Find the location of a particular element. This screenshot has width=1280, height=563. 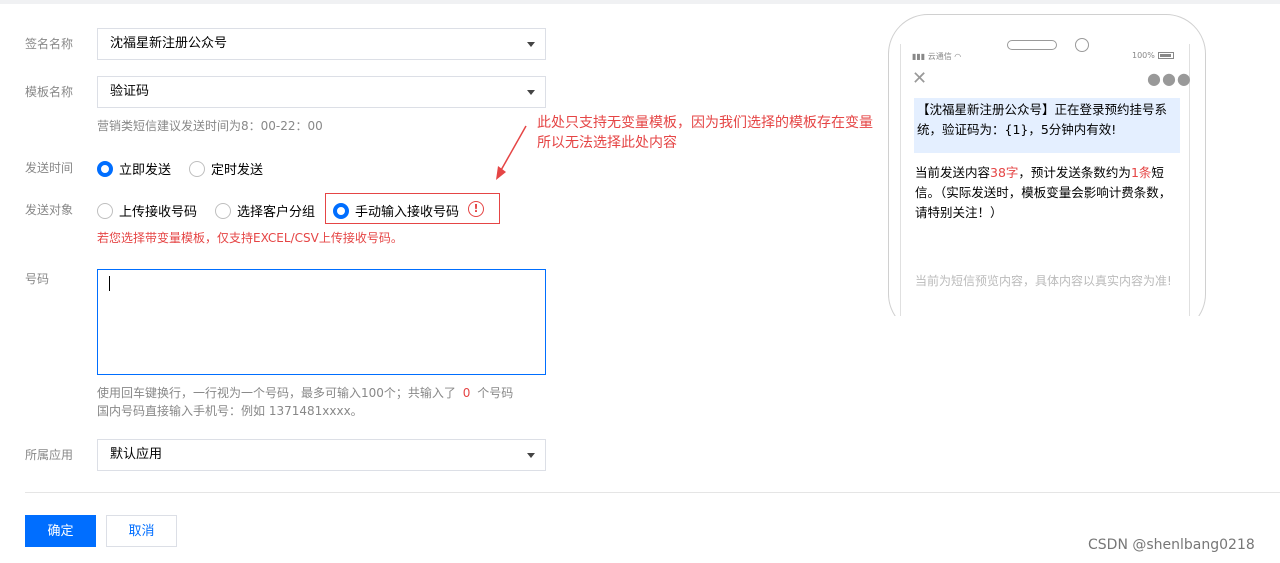

signature-value: 沈福星新注册公众号 is located at coordinates (169, 43).